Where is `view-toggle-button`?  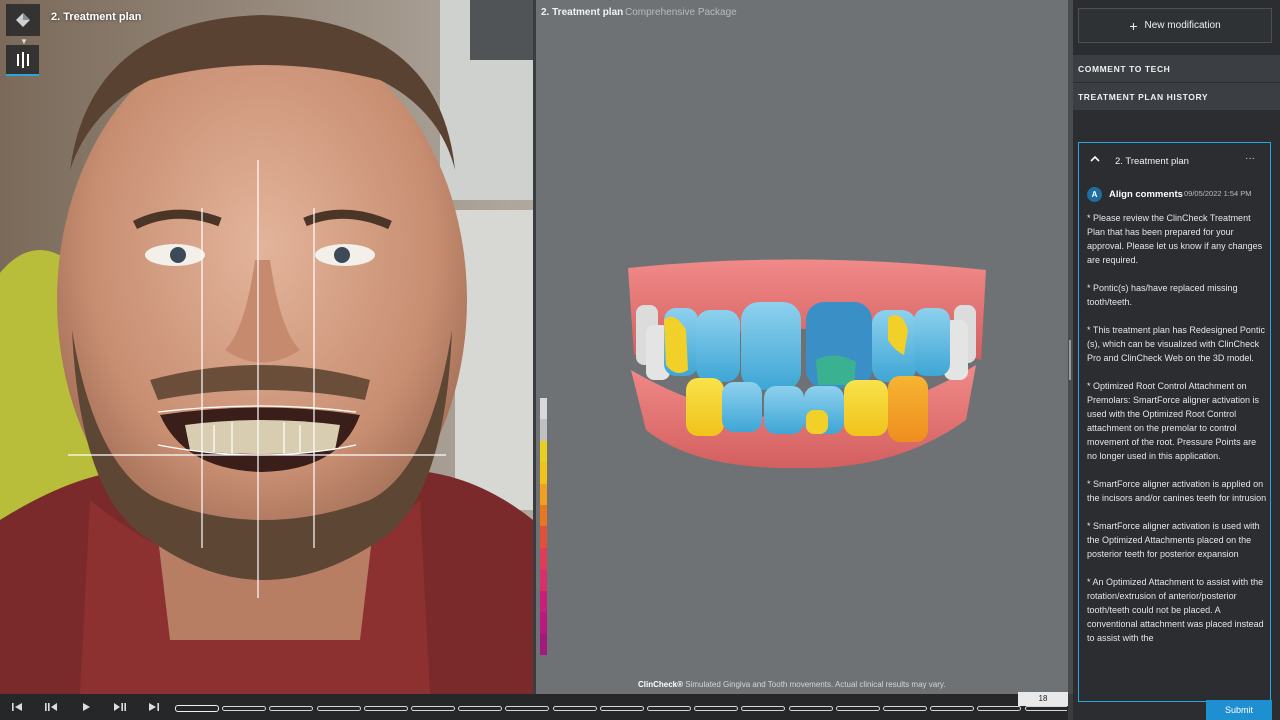
view-toggle-button is located at coordinates (22, 60).